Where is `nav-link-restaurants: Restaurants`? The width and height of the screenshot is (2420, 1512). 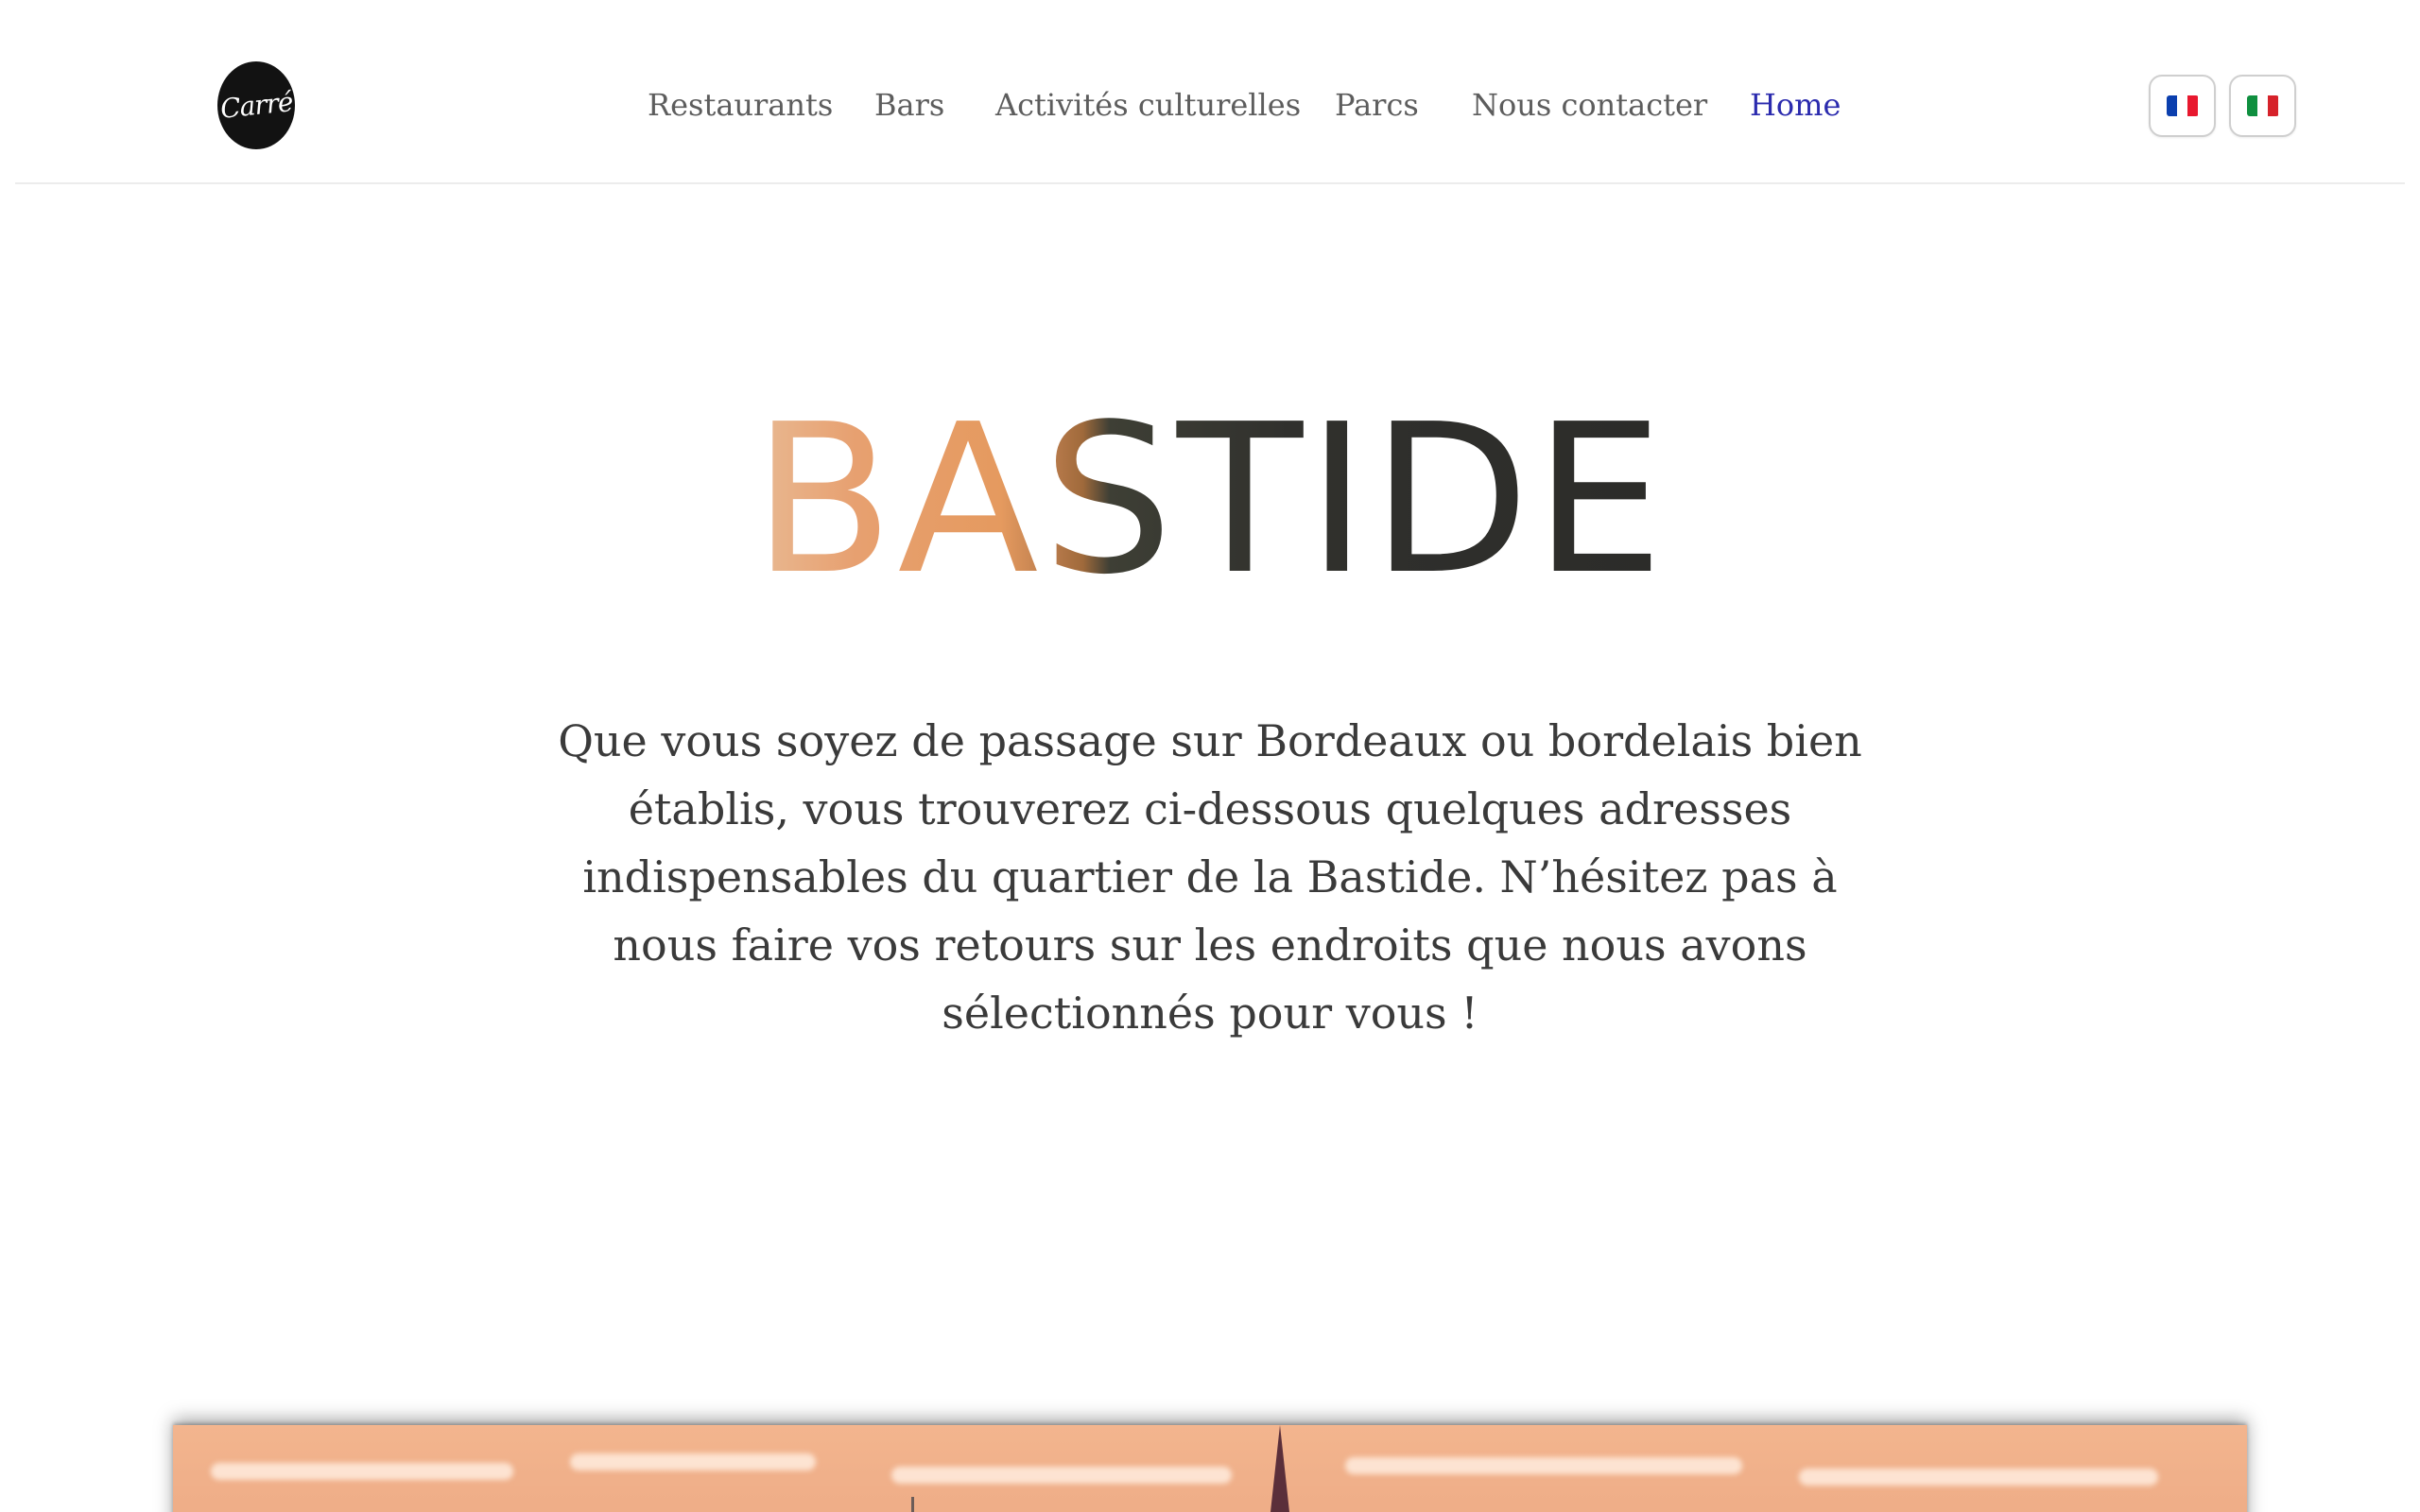 nav-link-restaurants: Restaurants is located at coordinates (740, 105).